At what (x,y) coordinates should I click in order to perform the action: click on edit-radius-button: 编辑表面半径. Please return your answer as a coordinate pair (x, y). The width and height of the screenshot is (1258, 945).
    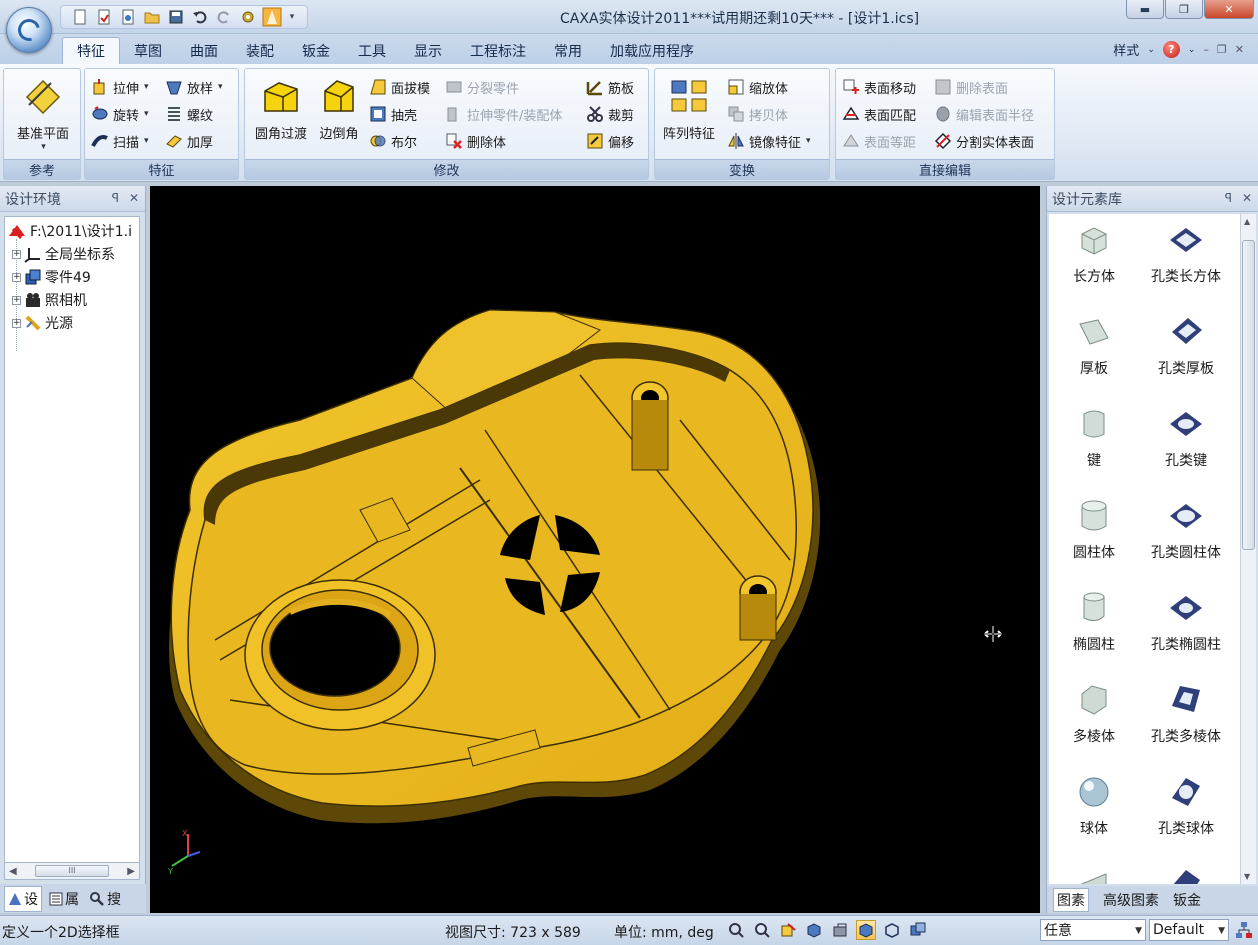
    Looking at the image, I should click on (984, 114).